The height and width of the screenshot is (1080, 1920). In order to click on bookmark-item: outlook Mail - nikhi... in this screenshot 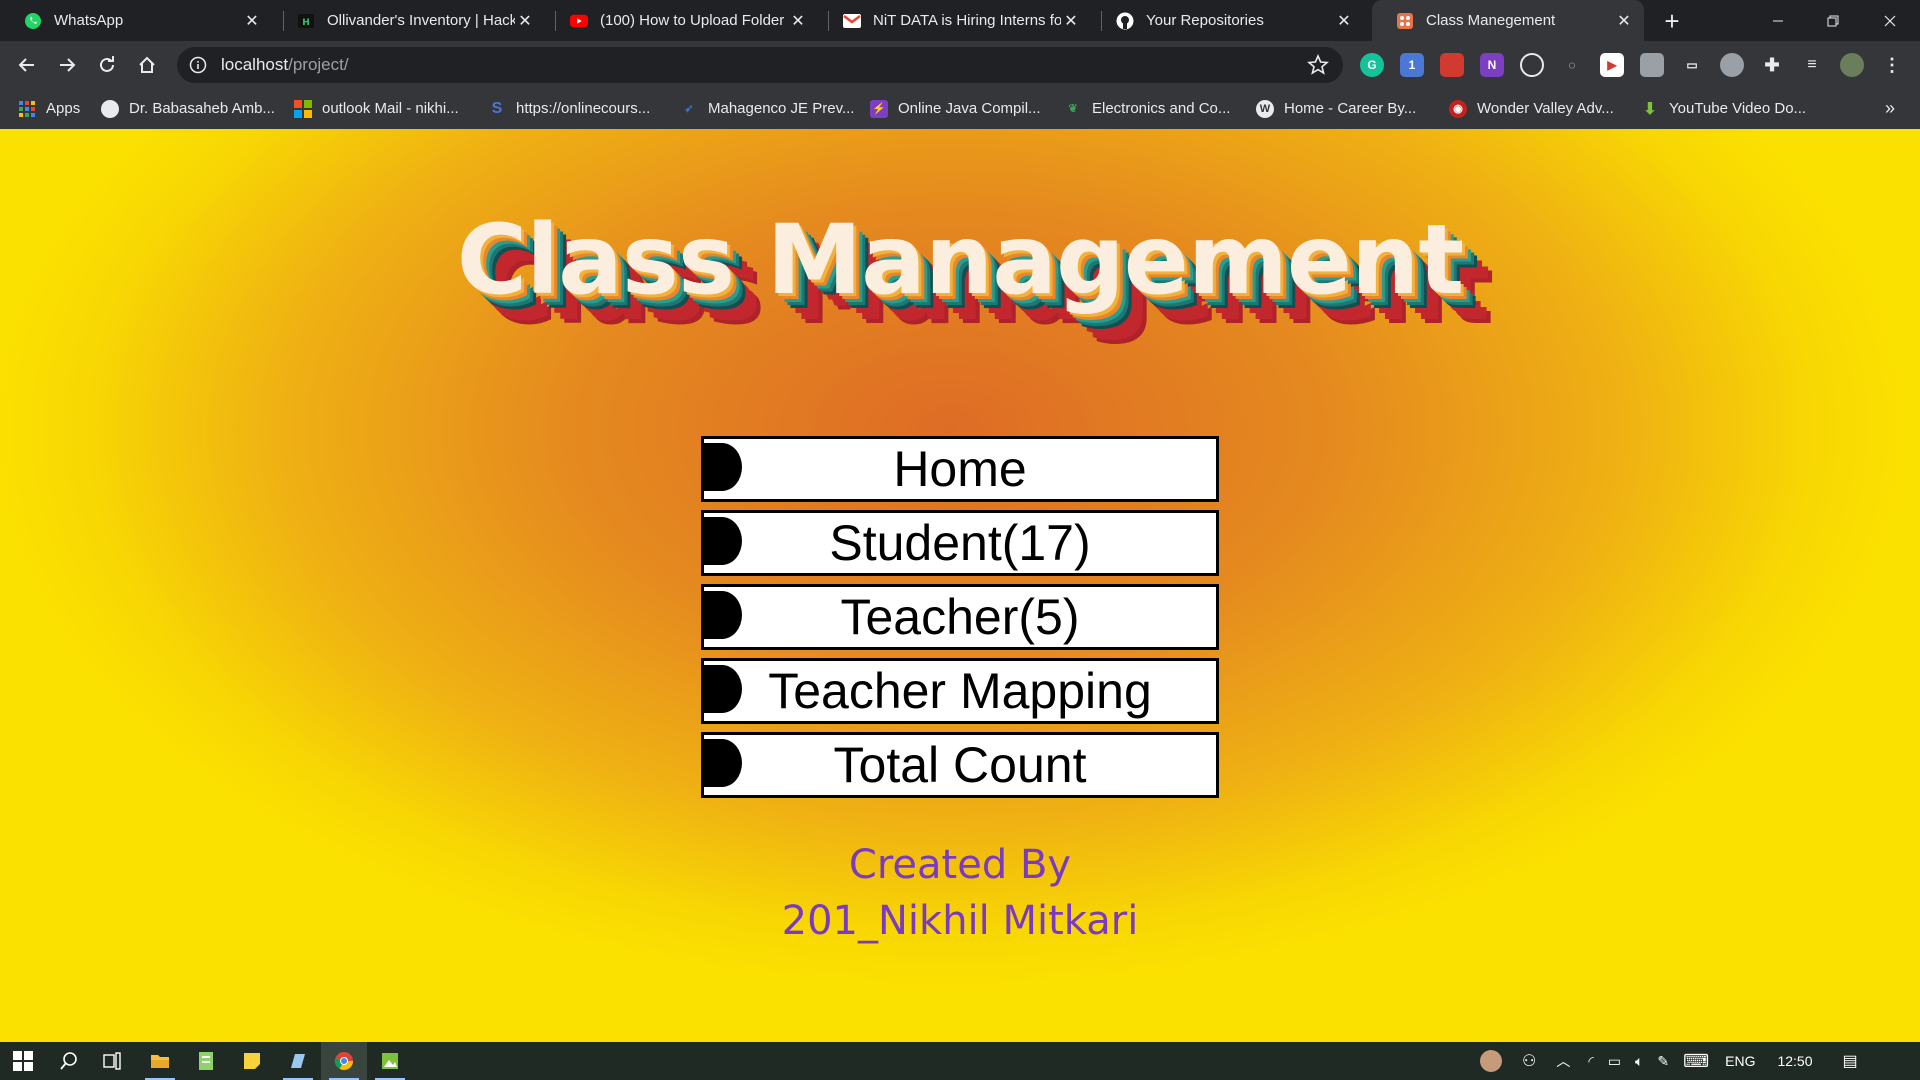, I will do `click(376, 108)`.